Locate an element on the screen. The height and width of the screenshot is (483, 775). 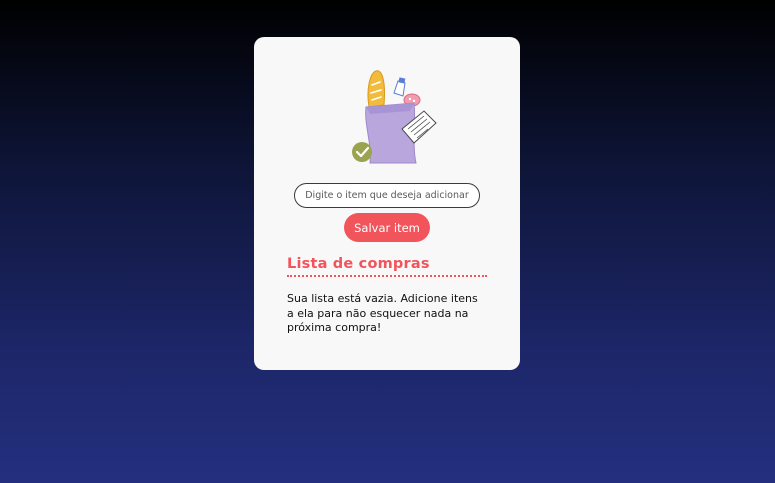
grocery-bag-icon is located at coordinates (395, 117).